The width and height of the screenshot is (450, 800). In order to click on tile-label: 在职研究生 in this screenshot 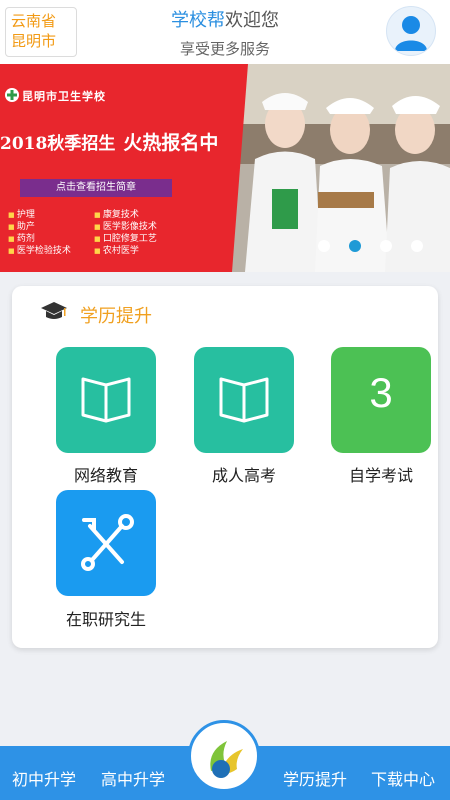, I will do `click(105, 619)`.